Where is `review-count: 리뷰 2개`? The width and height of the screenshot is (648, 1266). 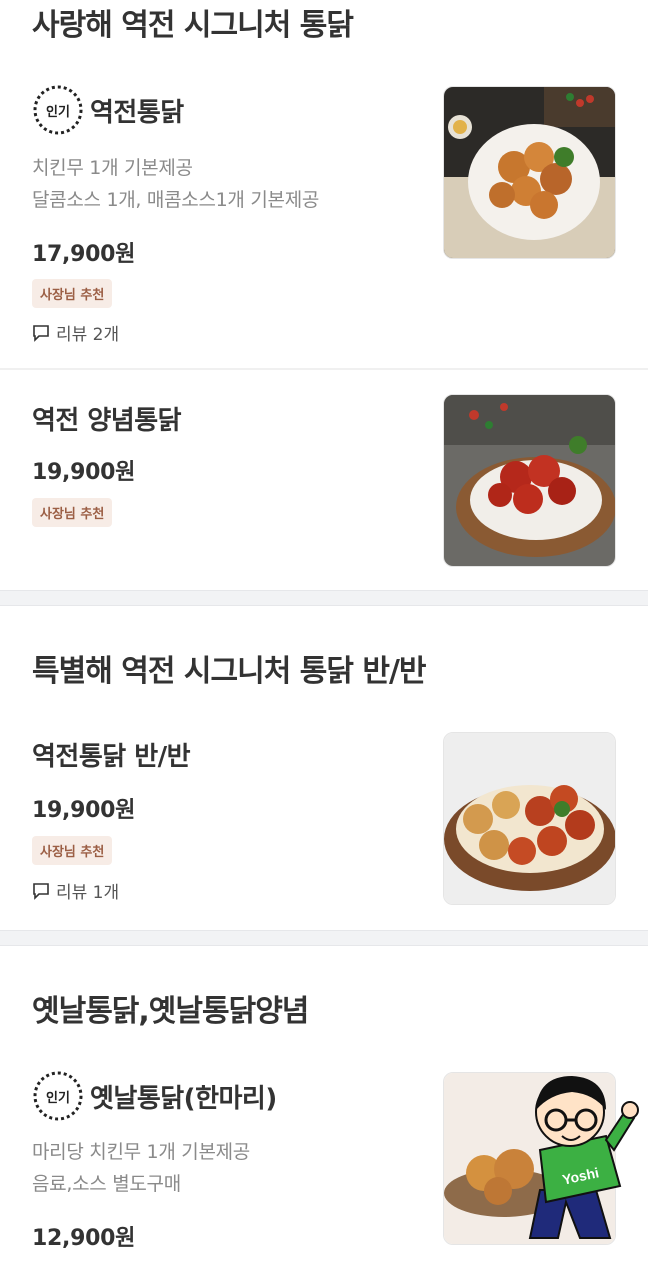 review-count: 리뷰 2개 is located at coordinates (75, 332).